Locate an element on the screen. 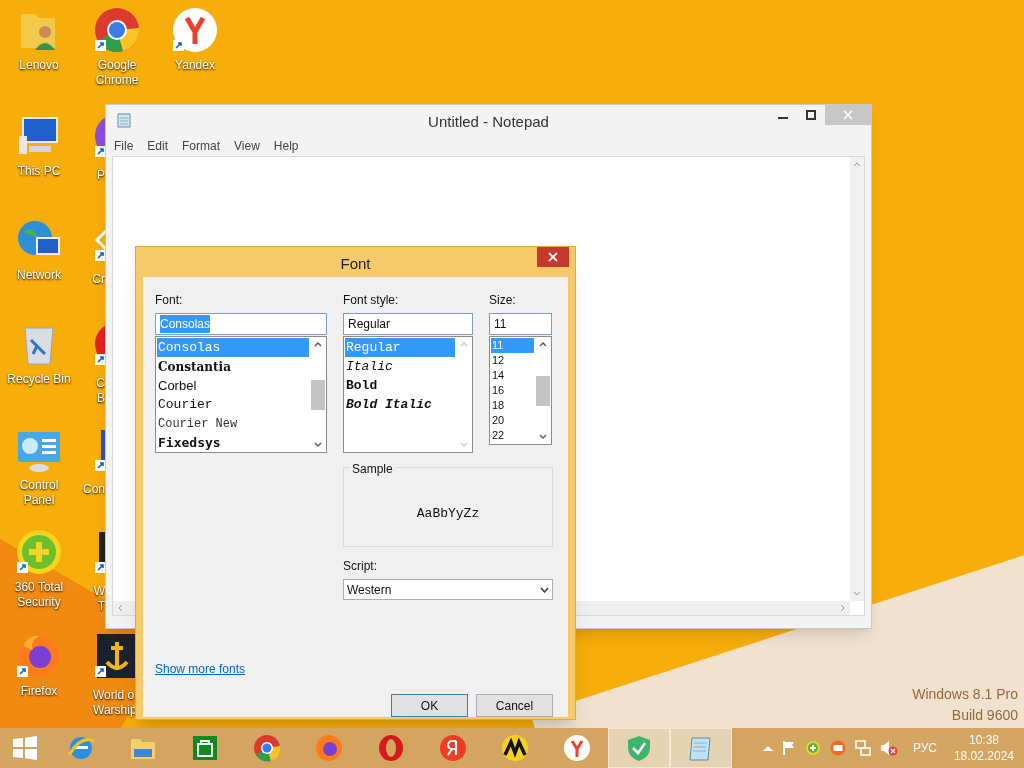 The height and width of the screenshot is (768, 1024). field-label: Font style: is located at coordinates (371, 300).